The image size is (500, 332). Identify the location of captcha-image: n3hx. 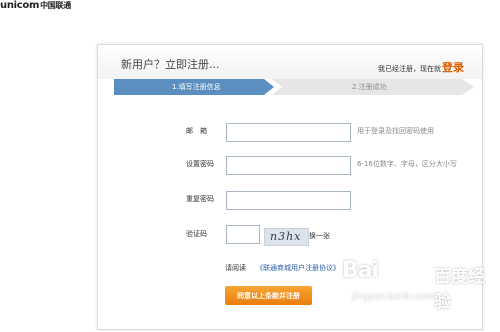
(286, 237).